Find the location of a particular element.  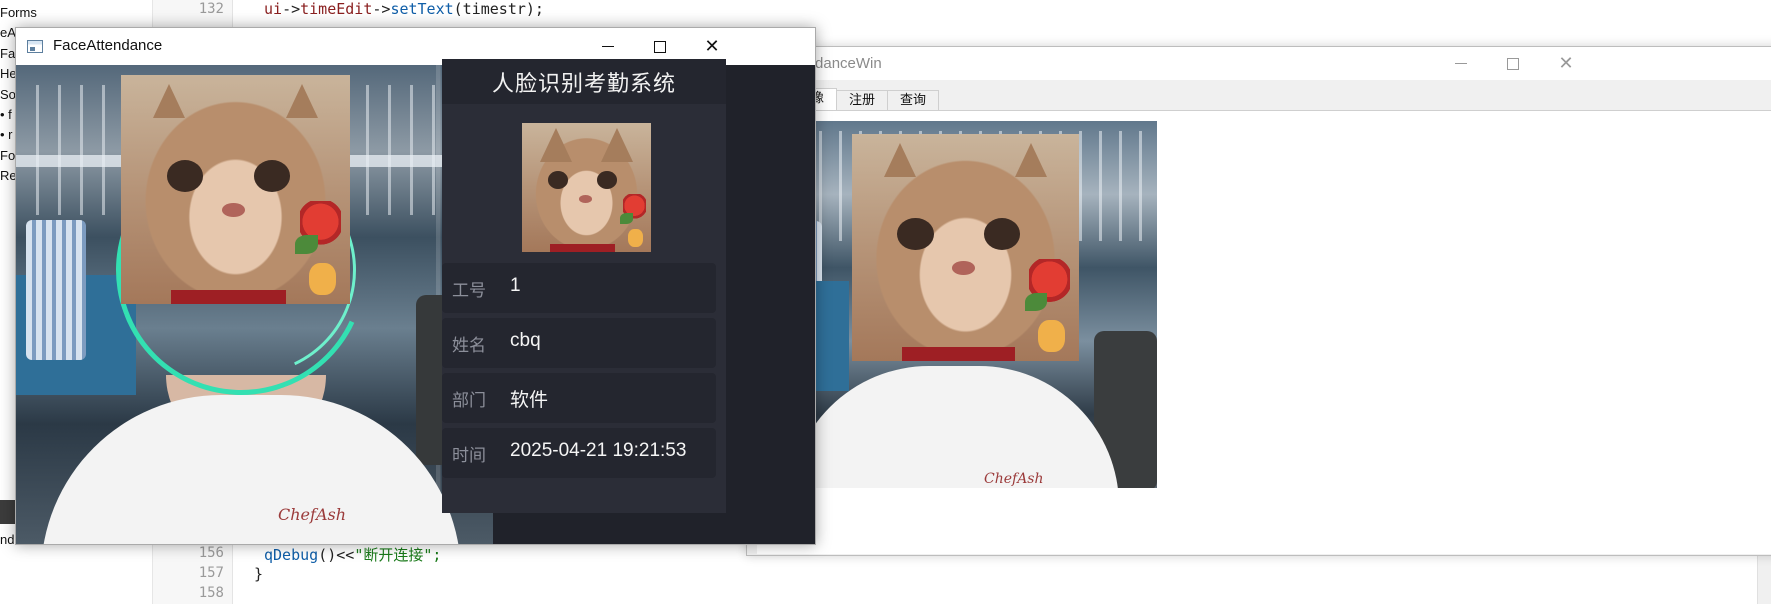

code-token: setText is located at coordinates (422, 9).